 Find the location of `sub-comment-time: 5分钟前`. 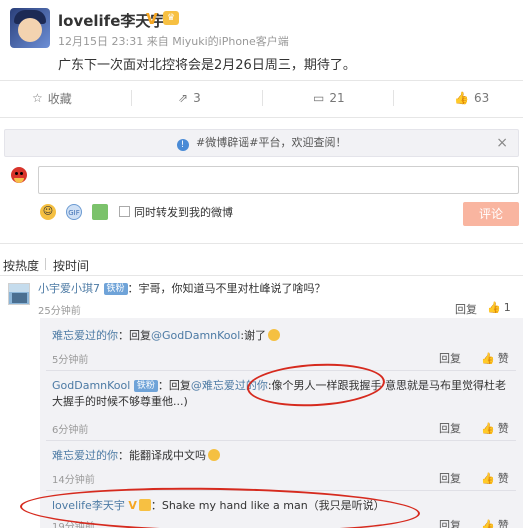

sub-comment-time: 5分钟前 is located at coordinates (70, 360).